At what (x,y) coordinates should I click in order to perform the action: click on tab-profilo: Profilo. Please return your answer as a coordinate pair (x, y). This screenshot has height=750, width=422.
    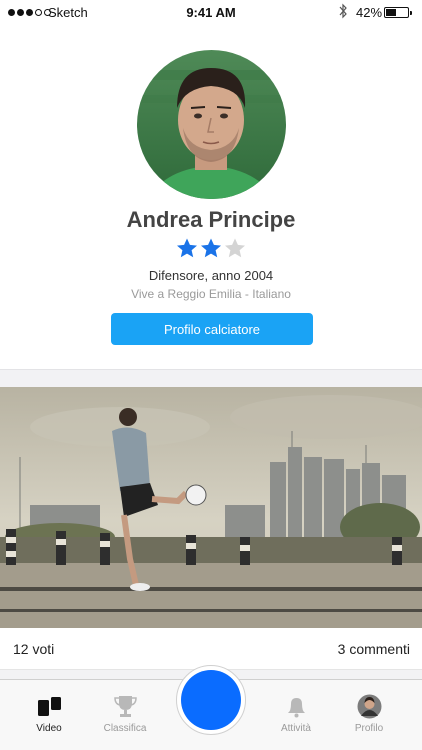
    Looking at the image, I should click on (369, 715).